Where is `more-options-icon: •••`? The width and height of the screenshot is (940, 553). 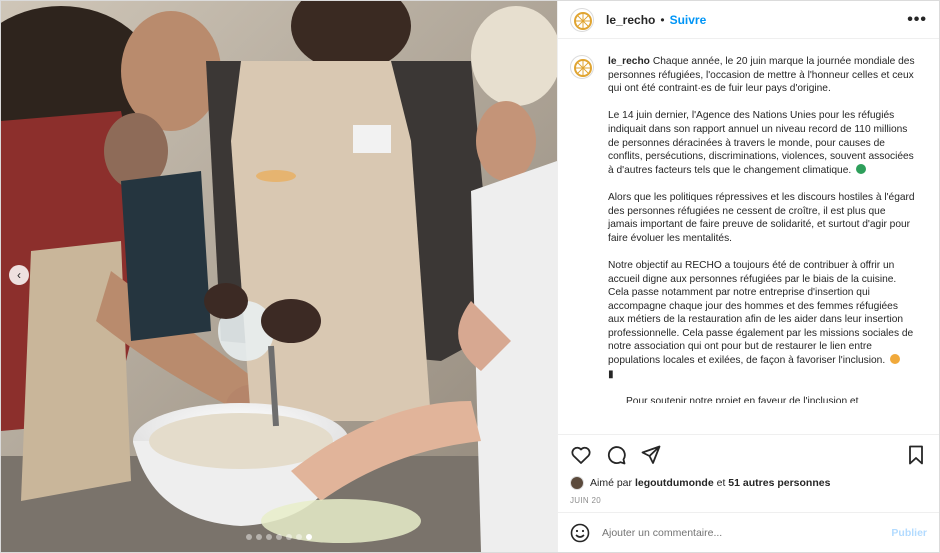
more-options-icon: ••• is located at coordinates (917, 19).